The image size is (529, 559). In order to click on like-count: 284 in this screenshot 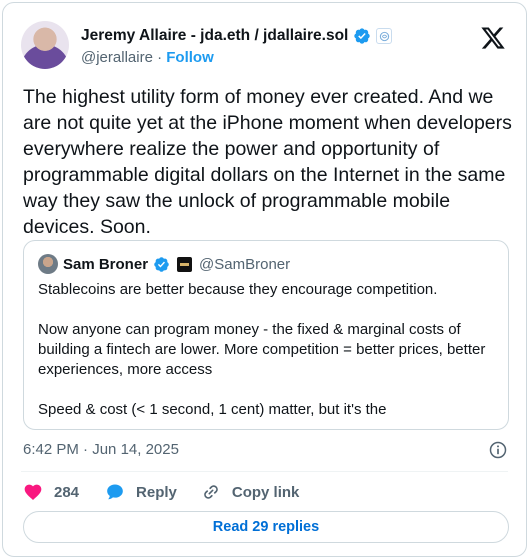, I will do `click(67, 492)`.